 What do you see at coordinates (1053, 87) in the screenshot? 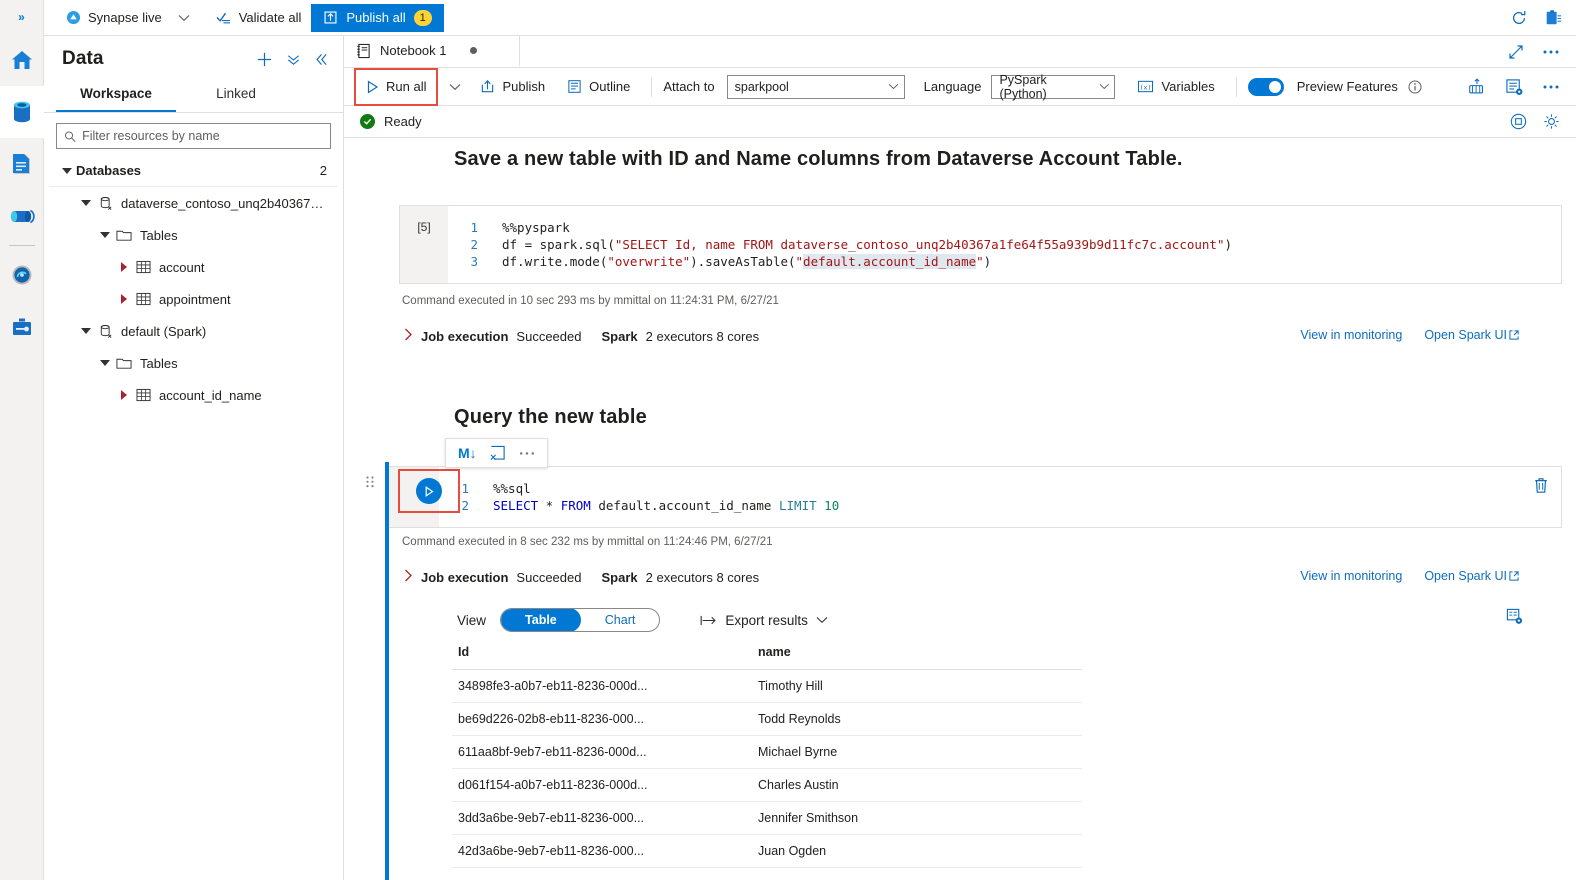
I see `language-select: PySpark (Python)` at bounding box center [1053, 87].